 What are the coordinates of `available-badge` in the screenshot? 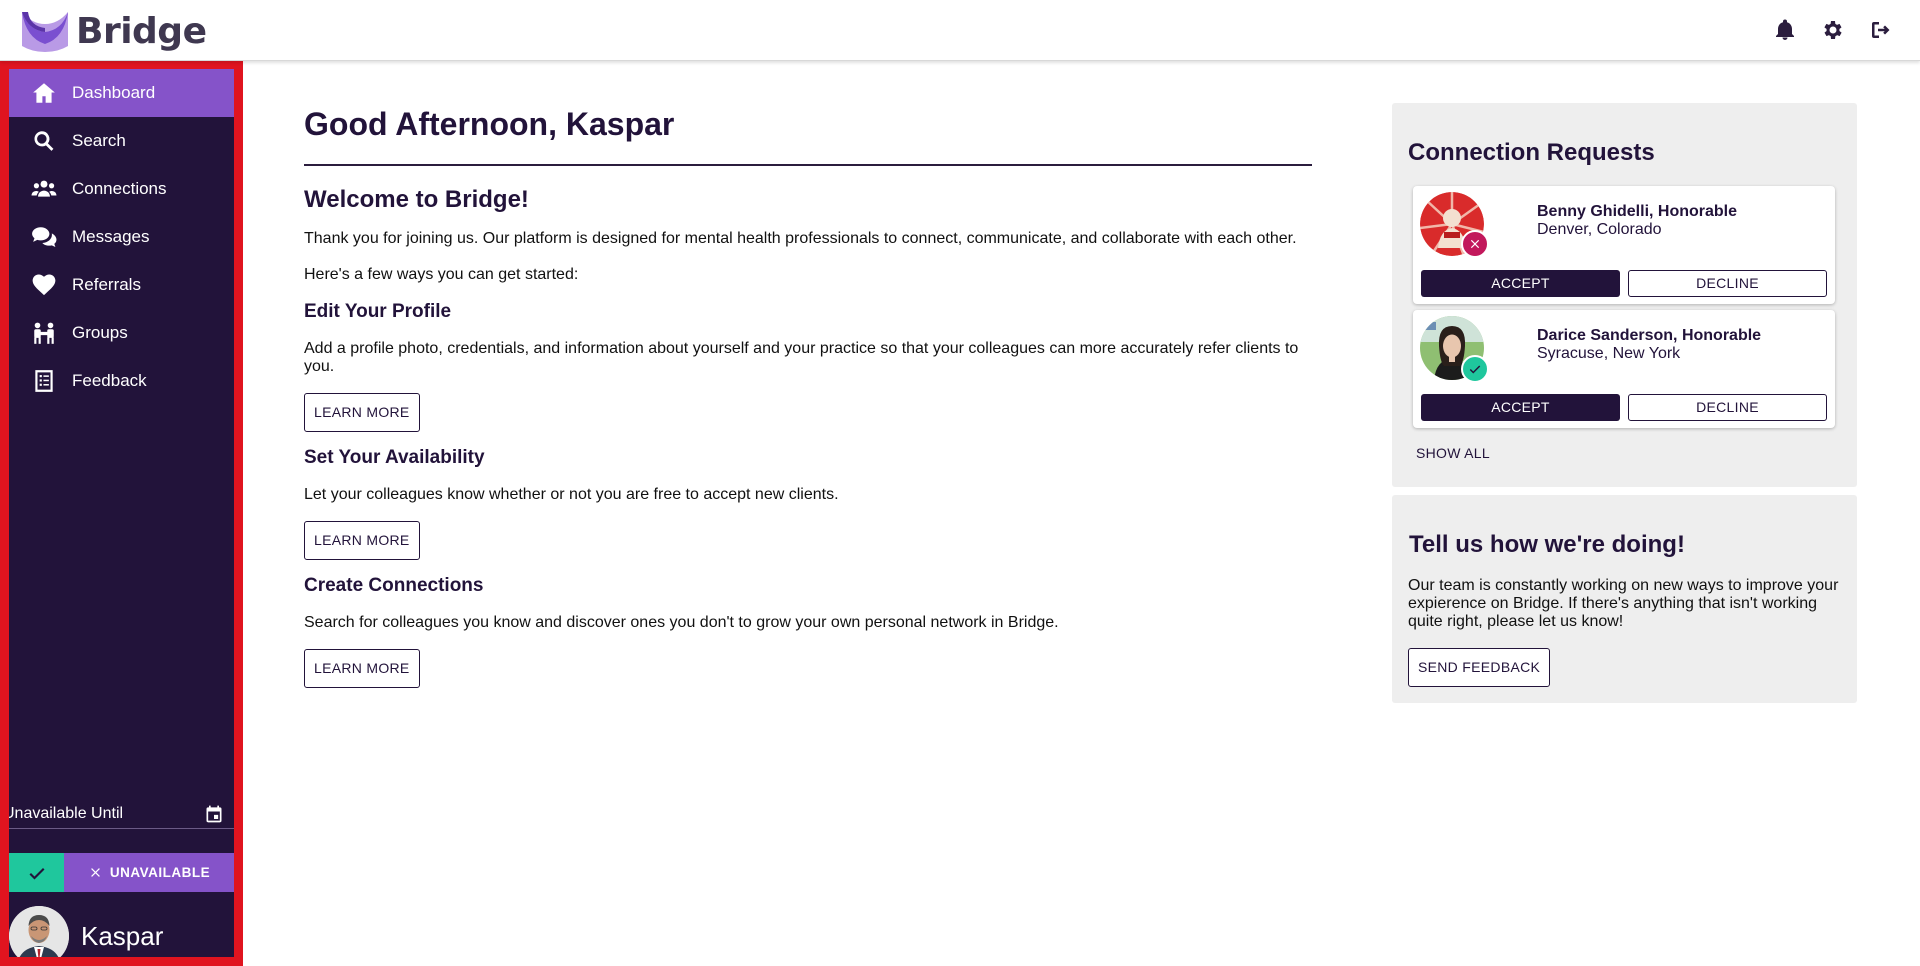 It's located at (1475, 369).